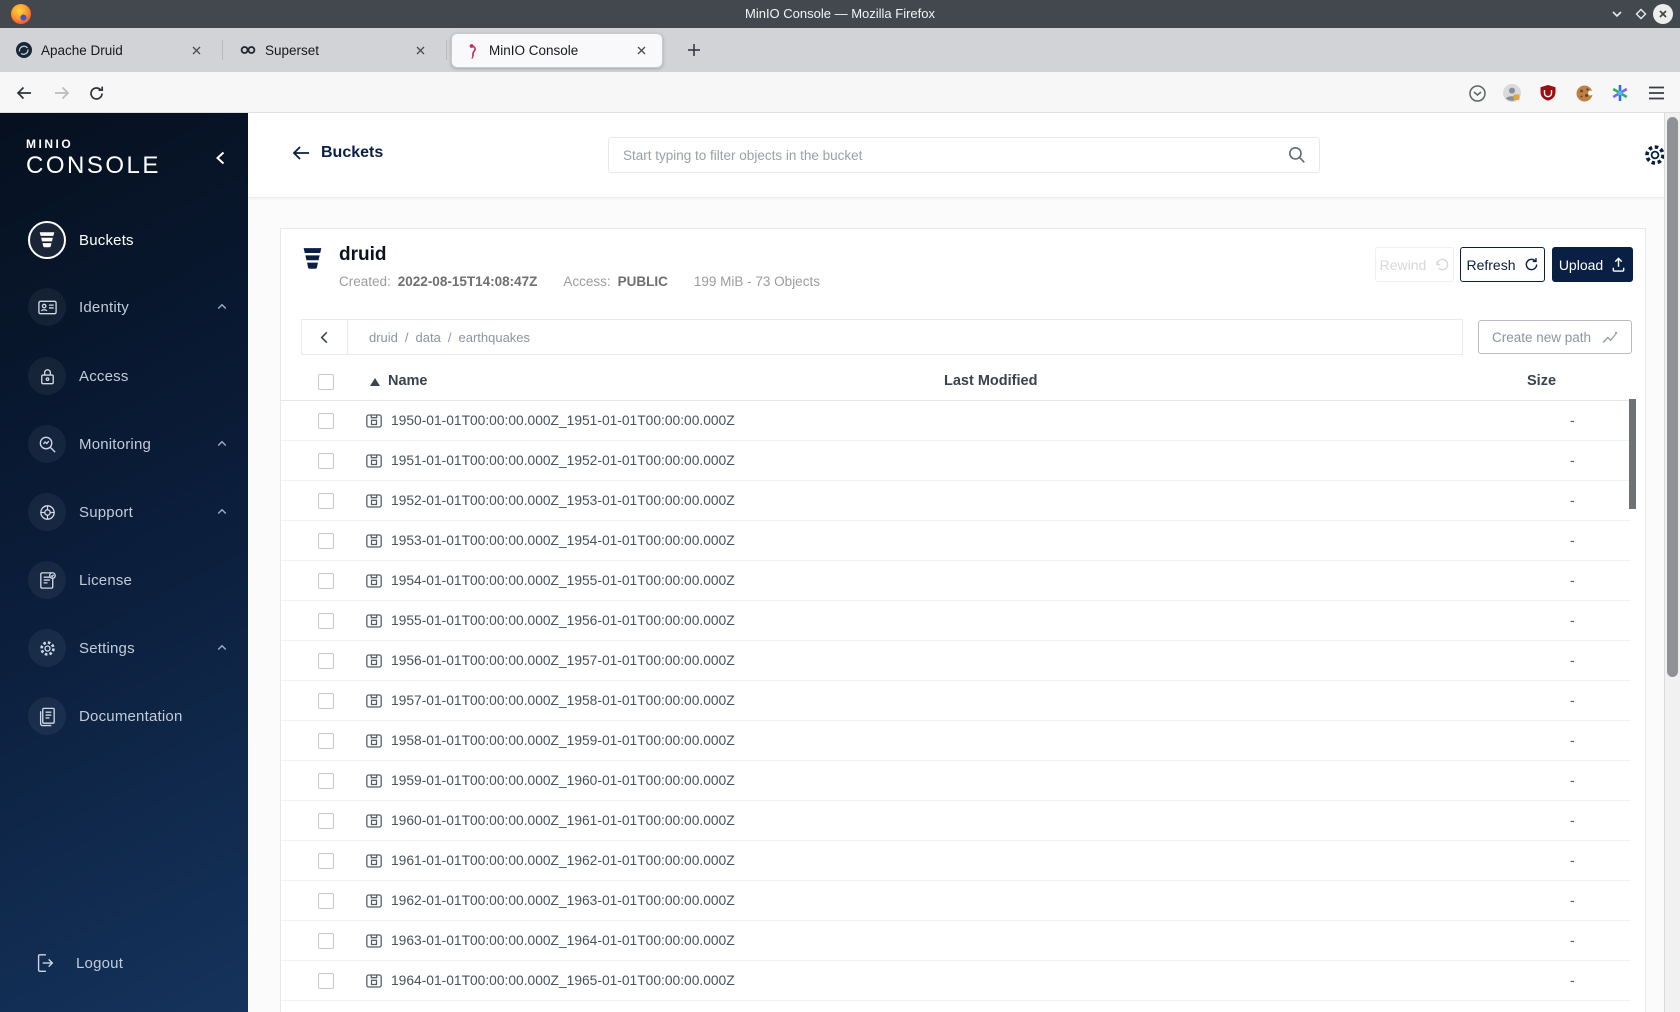  What do you see at coordinates (1584, 93) in the screenshot?
I see `cookie-extension-icon` at bounding box center [1584, 93].